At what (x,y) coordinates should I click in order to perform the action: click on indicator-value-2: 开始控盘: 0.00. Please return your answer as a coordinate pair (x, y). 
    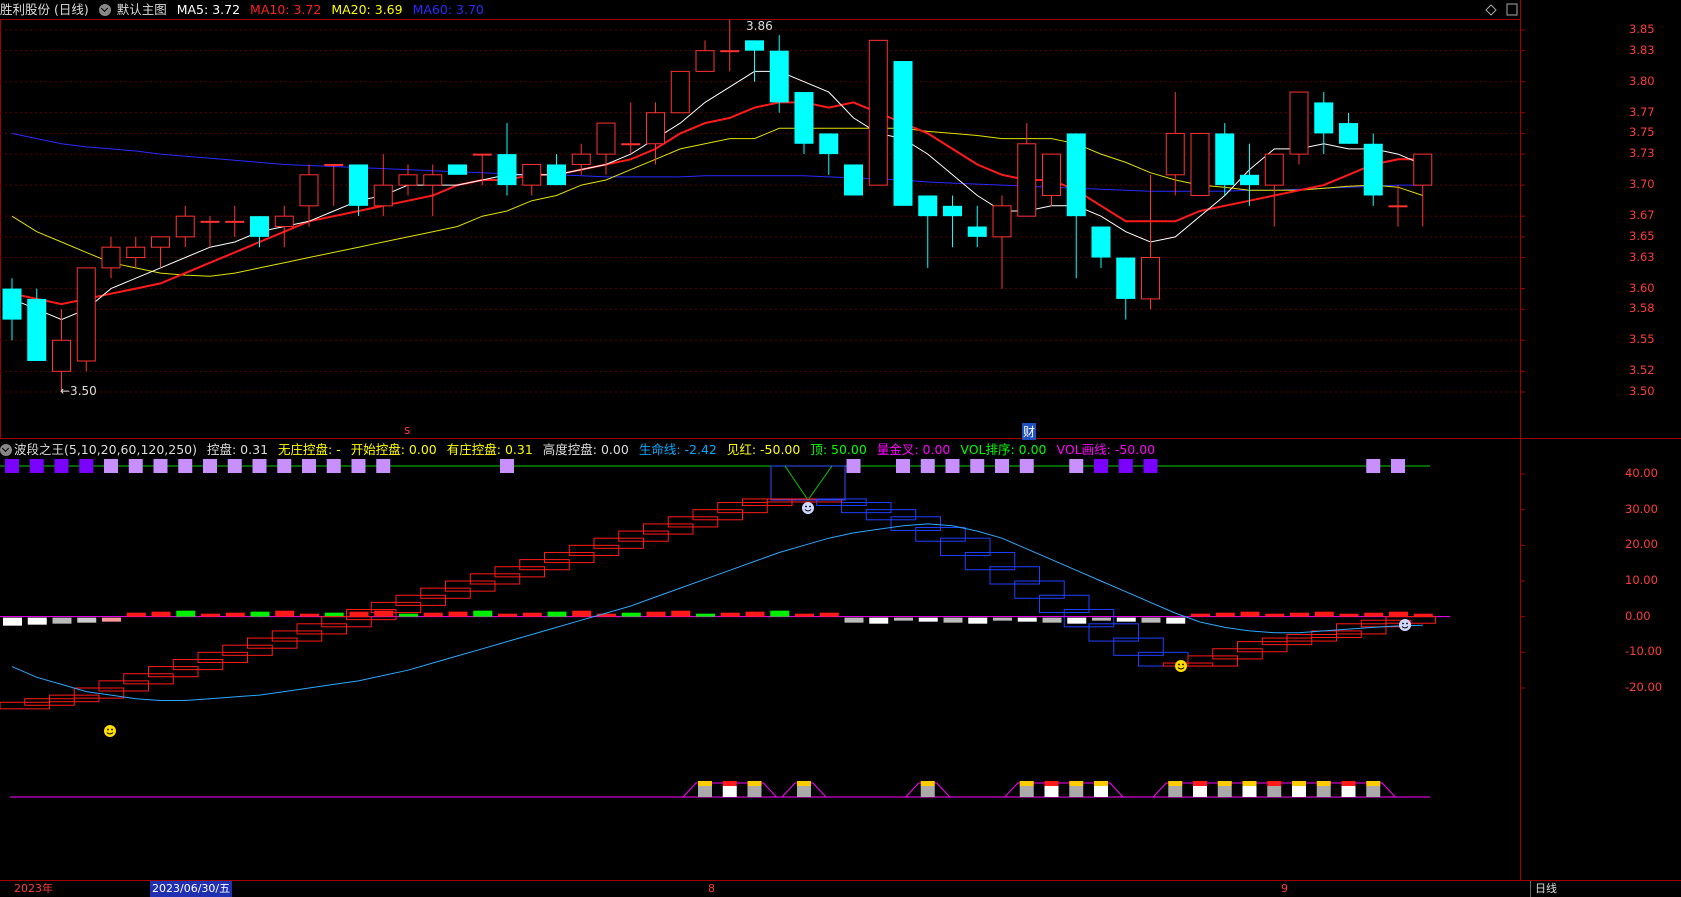
    Looking at the image, I should click on (393, 449).